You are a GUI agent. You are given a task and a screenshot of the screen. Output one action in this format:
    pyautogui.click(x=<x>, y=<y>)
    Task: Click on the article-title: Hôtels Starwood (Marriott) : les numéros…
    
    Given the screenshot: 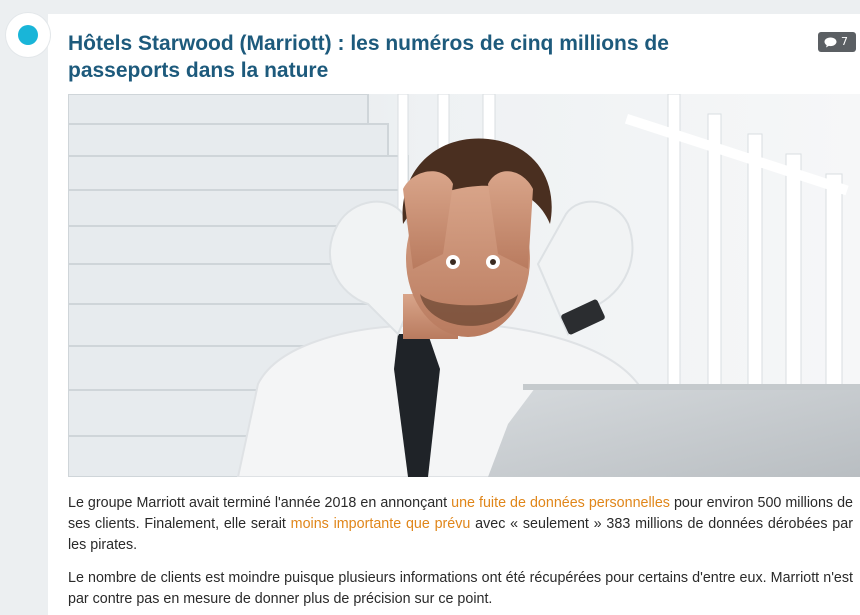 What is the action you would take?
    pyautogui.click(x=418, y=57)
    